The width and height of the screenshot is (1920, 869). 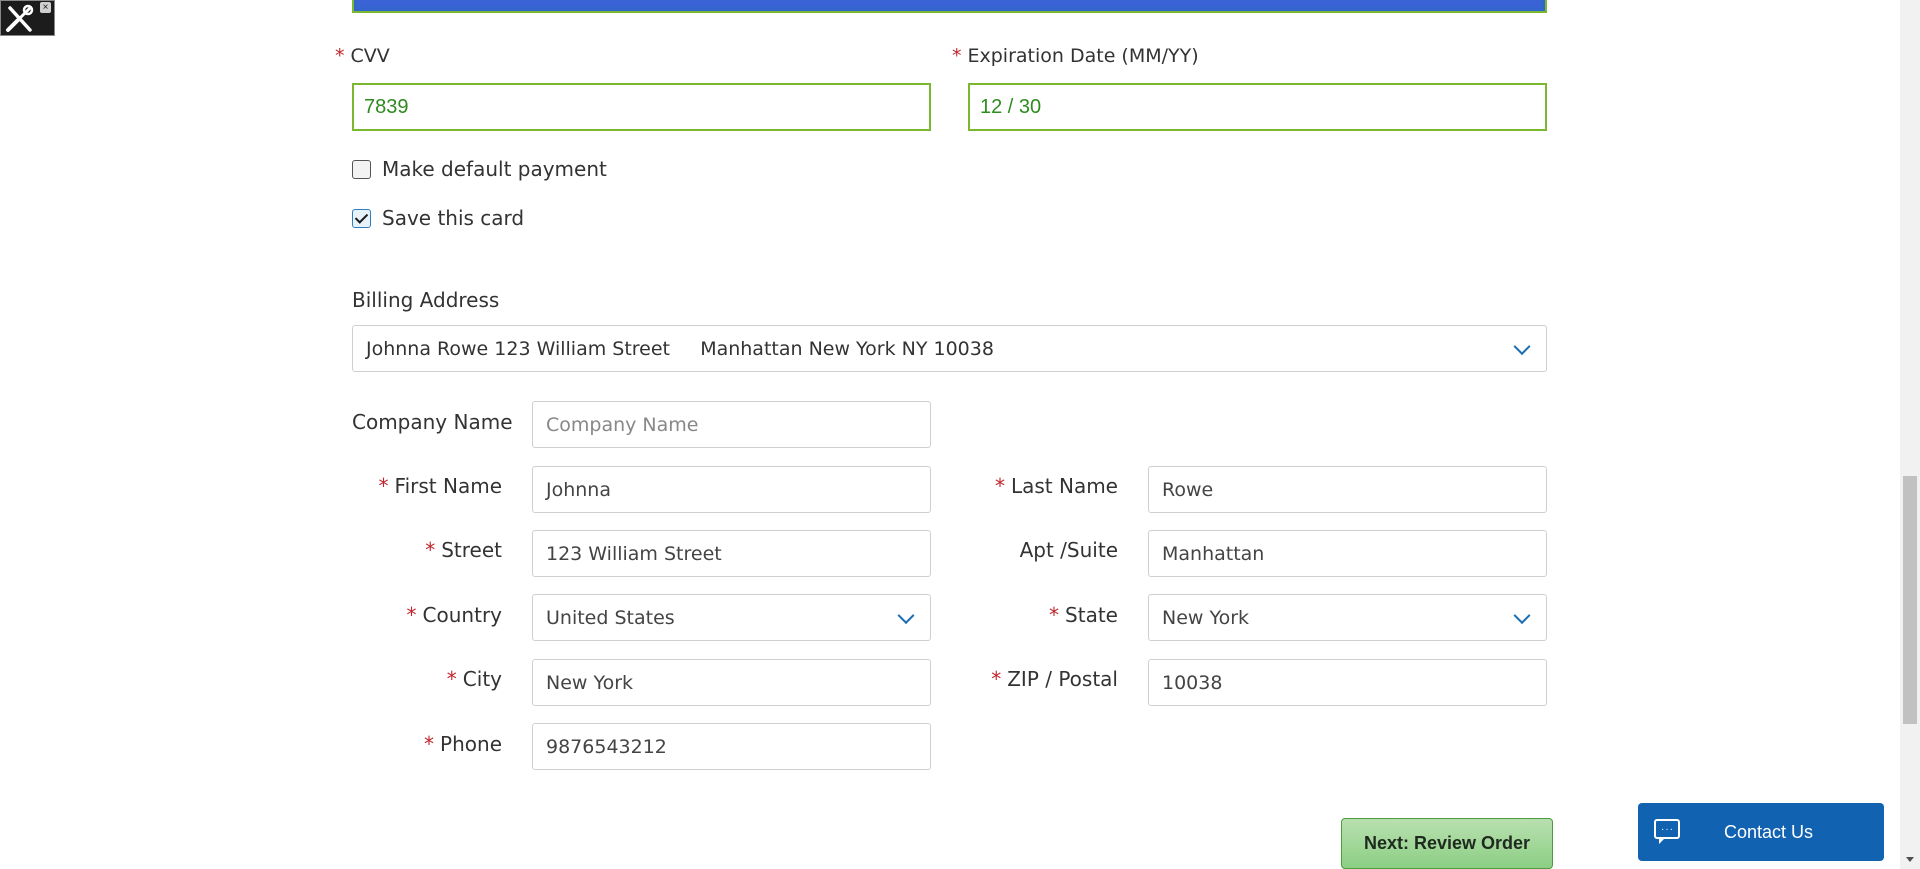 What do you see at coordinates (1188, 489) in the screenshot?
I see `last-name-value: Rowe` at bounding box center [1188, 489].